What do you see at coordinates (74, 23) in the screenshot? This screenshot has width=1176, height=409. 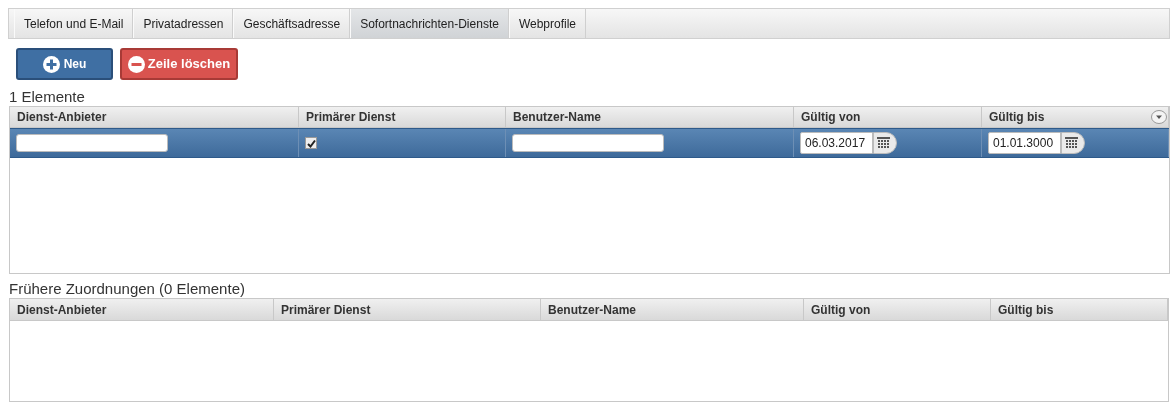 I see `tab: Telefon und E-Mail` at bounding box center [74, 23].